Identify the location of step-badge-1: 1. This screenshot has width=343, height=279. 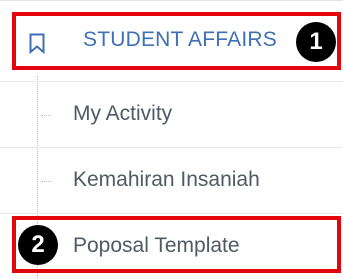
(316, 42).